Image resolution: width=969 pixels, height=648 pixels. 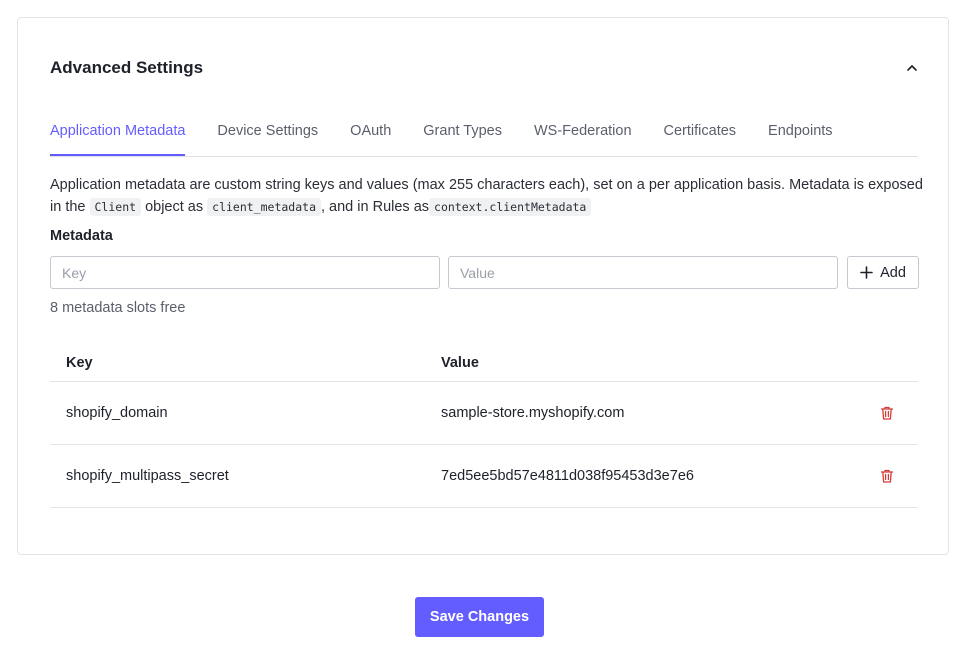 I want to click on code-client-metadata: client_metadata, so click(x=264, y=207).